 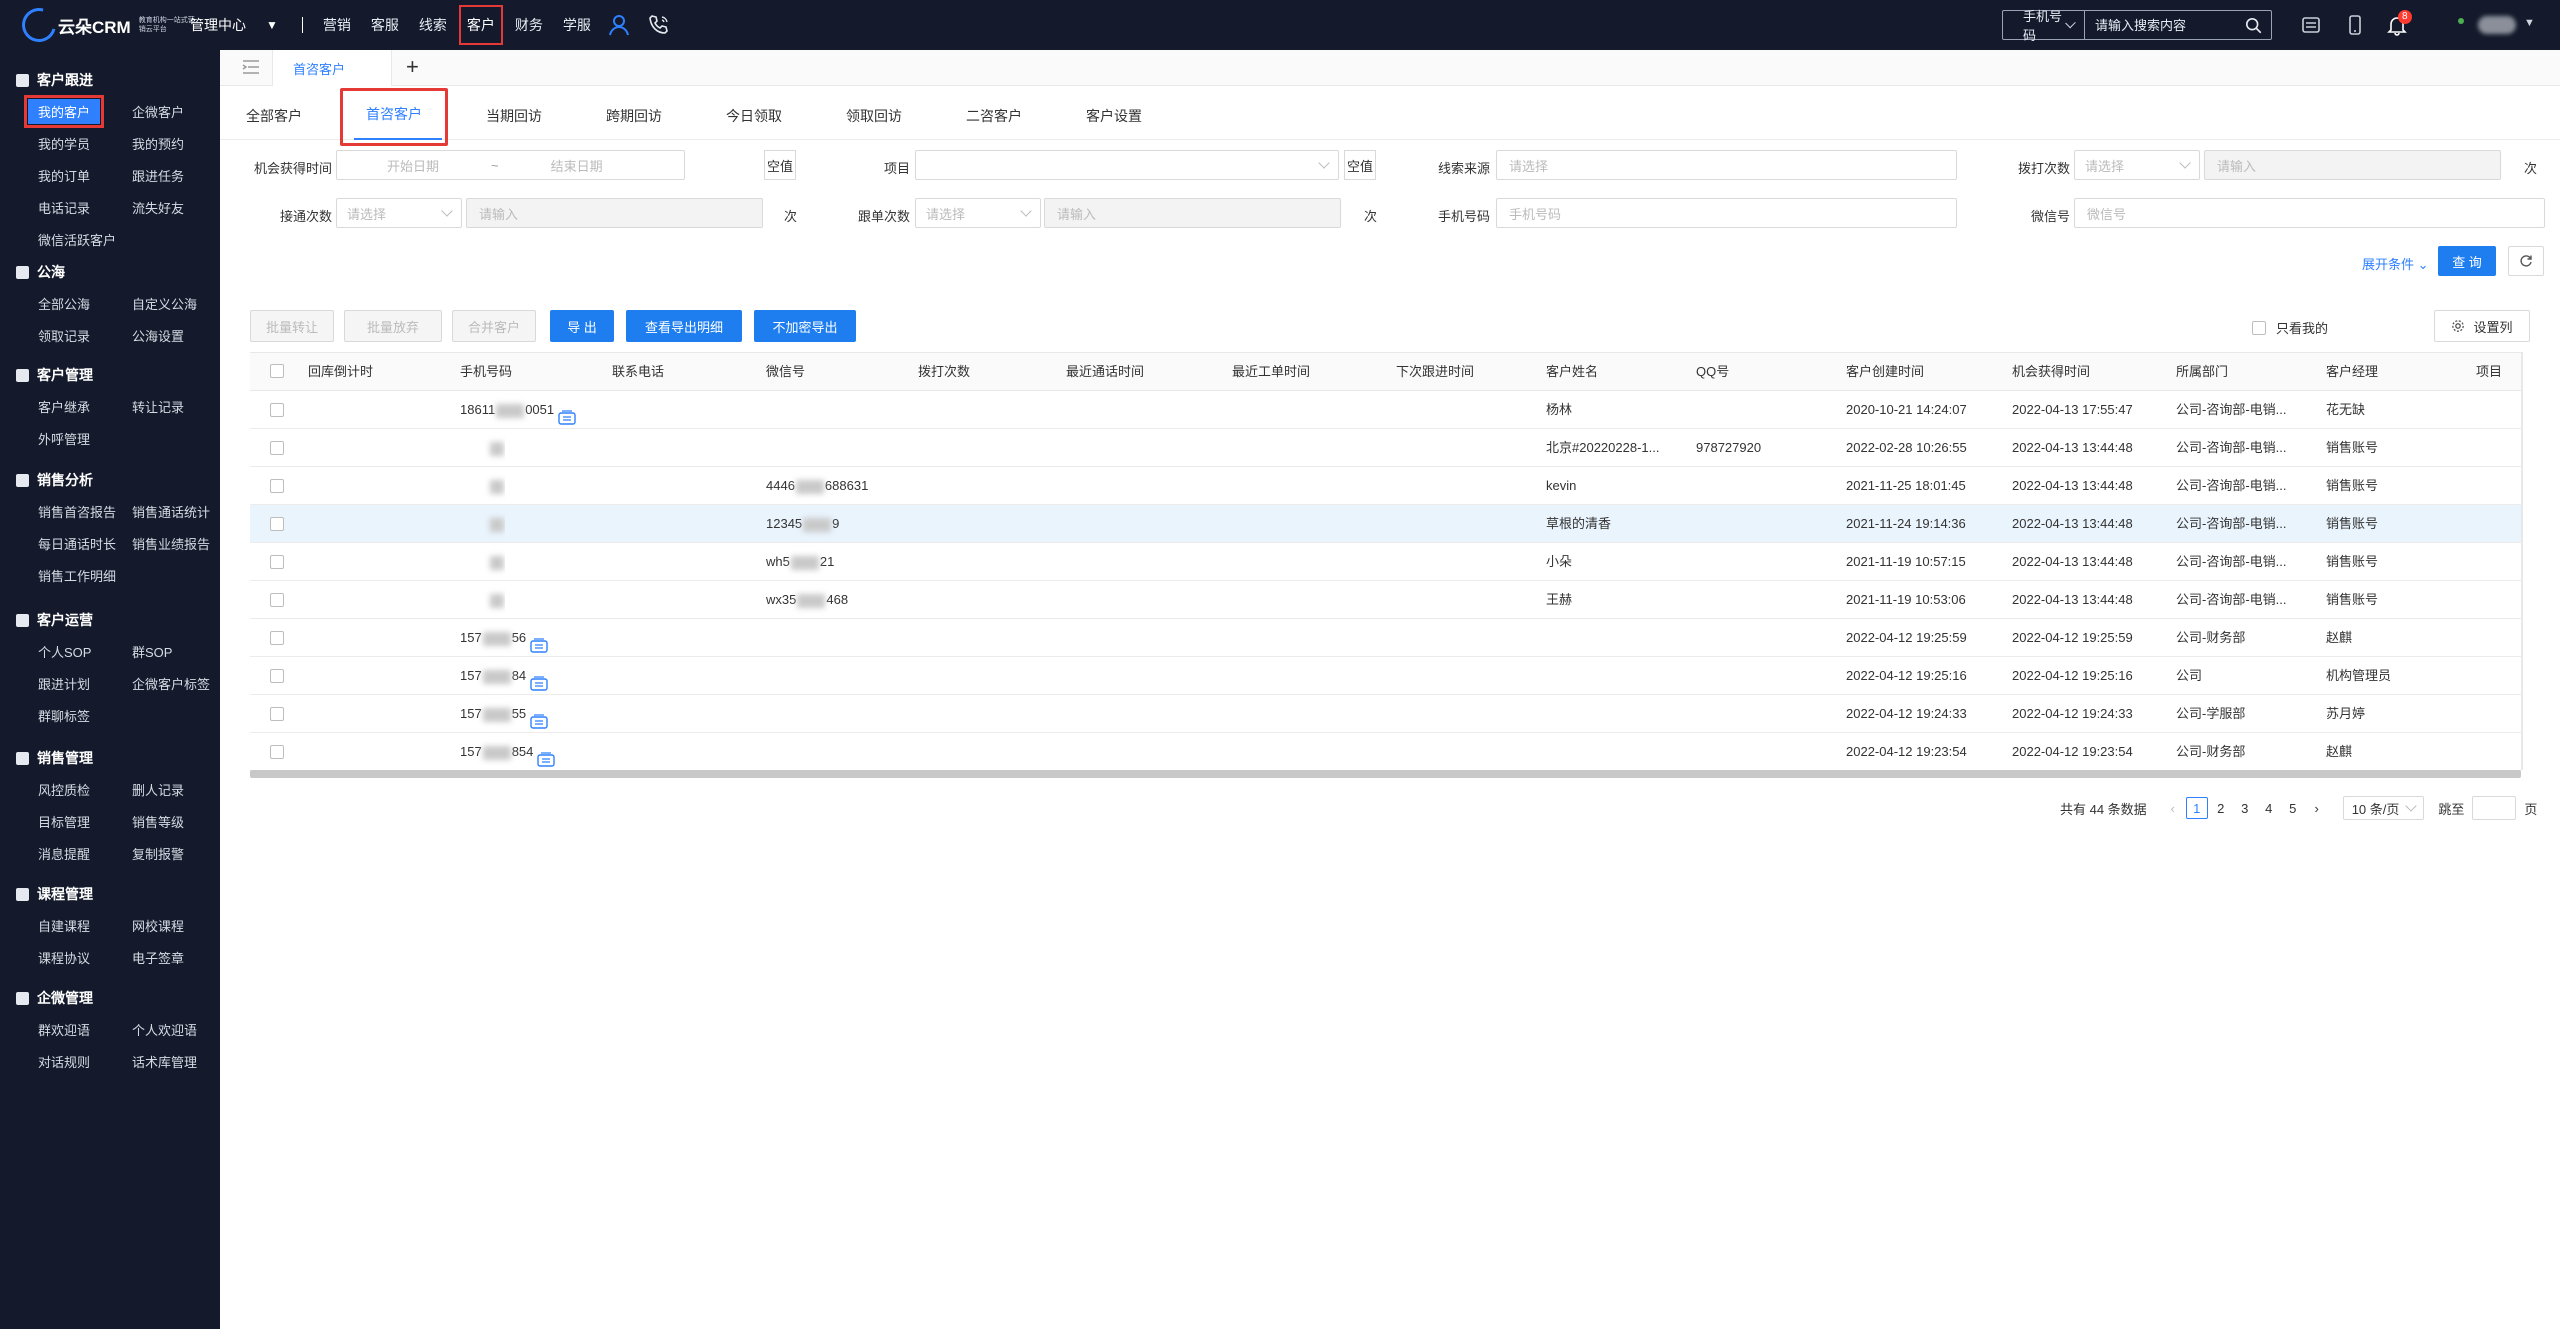 What do you see at coordinates (64, 111) in the screenshot?
I see `sidebar-item: 我的客户` at bounding box center [64, 111].